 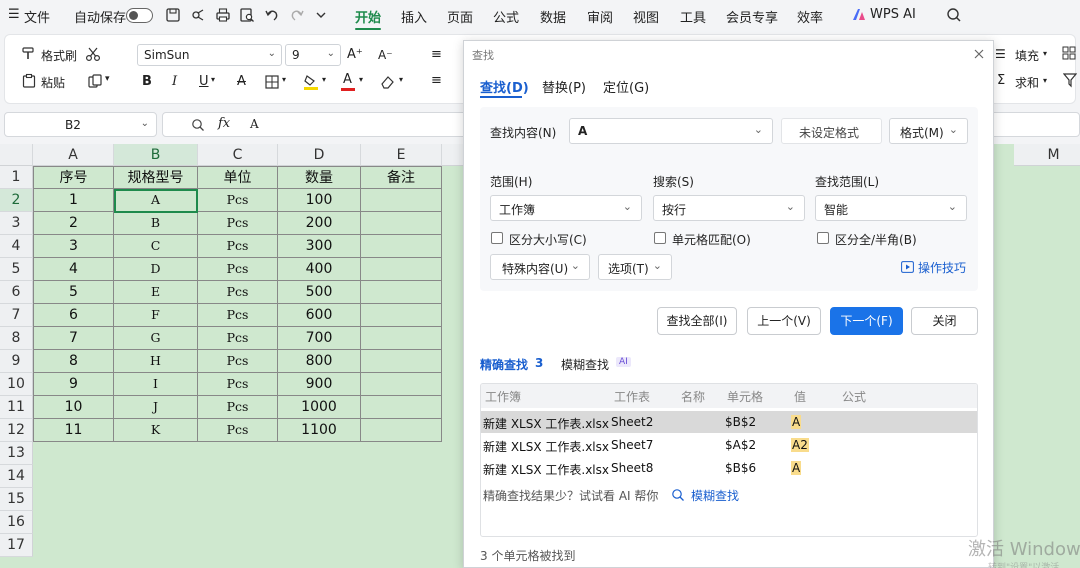 What do you see at coordinates (156, 361) in the screenshot?
I see `table-cell: H` at bounding box center [156, 361].